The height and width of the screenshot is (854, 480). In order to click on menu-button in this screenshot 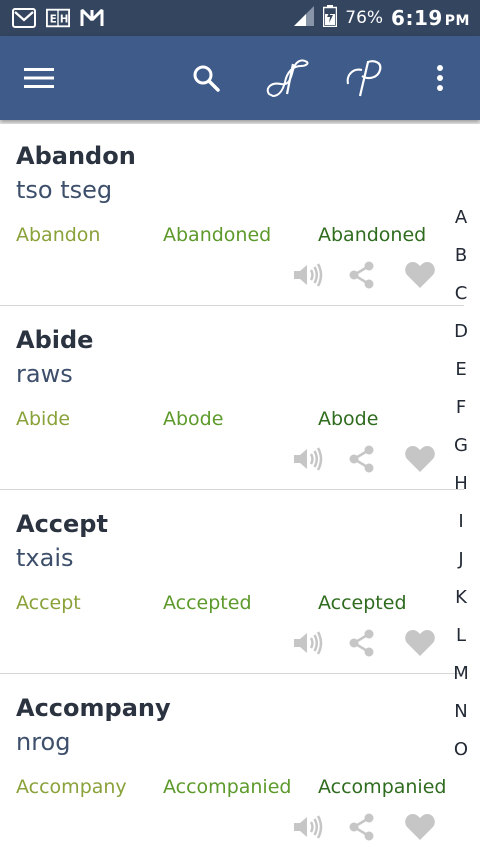, I will do `click(39, 78)`.